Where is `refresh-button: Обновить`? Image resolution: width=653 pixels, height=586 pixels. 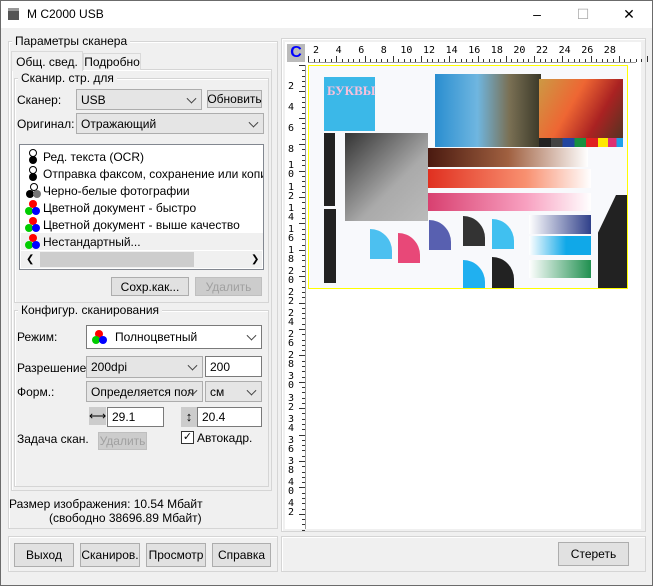
refresh-button: Обновить is located at coordinates (234, 99).